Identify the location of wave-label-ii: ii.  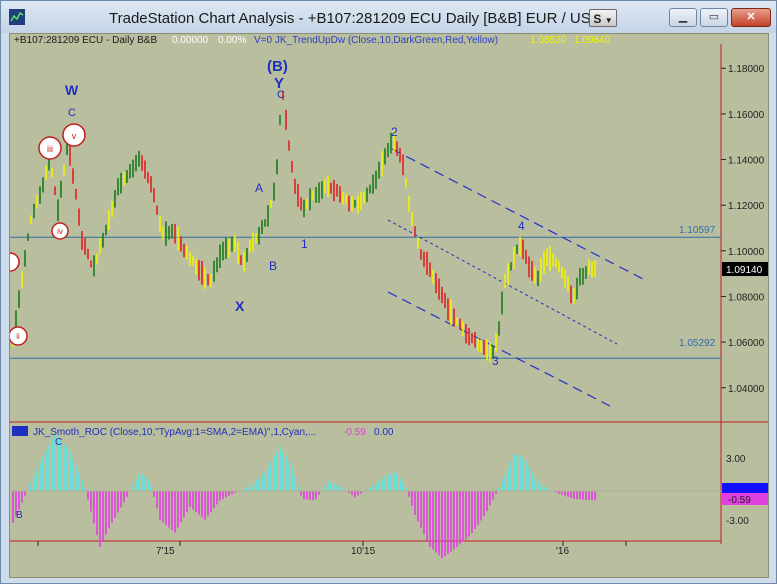
(18, 336).